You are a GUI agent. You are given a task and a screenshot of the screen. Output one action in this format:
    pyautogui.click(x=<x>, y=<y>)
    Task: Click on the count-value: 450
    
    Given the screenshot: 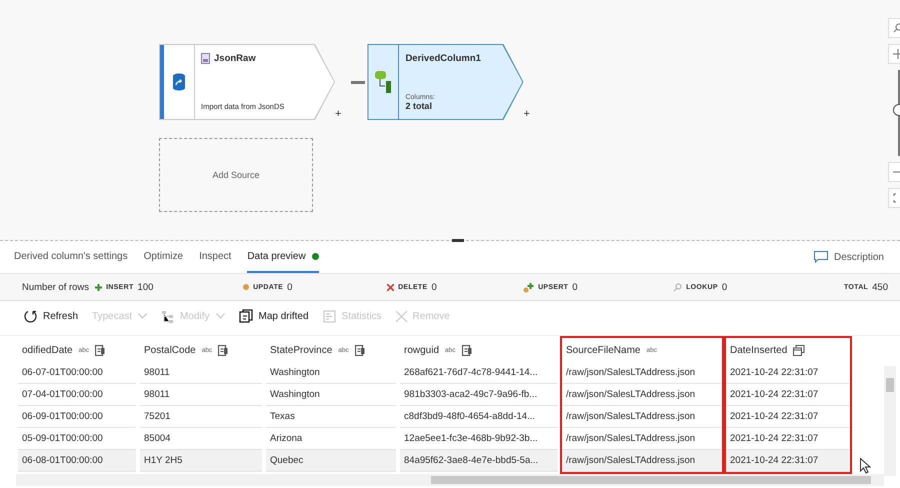 What is the action you would take?
    pyautogui.click(x=880, y=287)
    